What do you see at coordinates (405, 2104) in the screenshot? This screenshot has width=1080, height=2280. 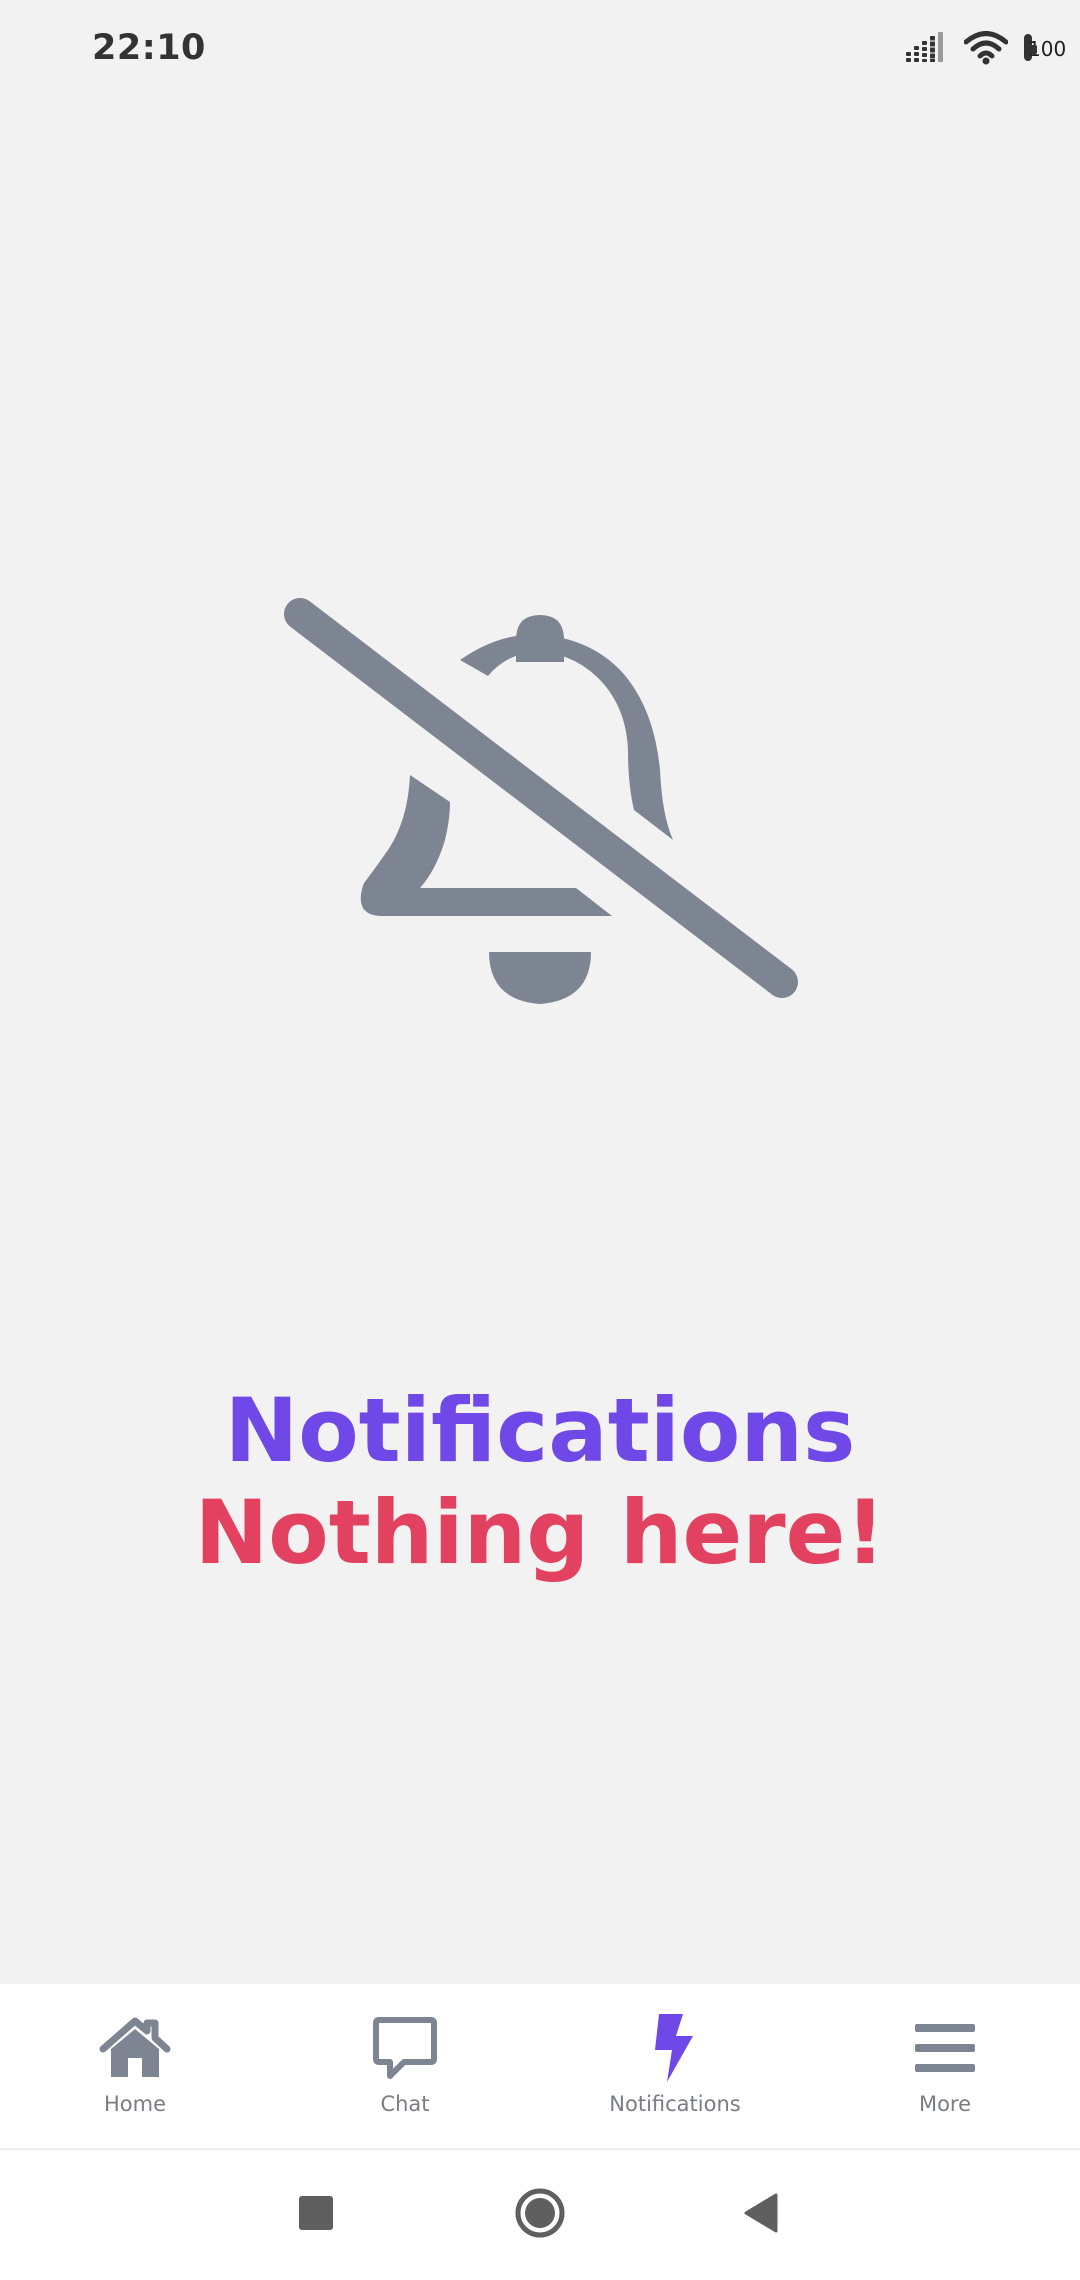 I see `nav-label-chat: Chat` at bounding box center [405, 2104].